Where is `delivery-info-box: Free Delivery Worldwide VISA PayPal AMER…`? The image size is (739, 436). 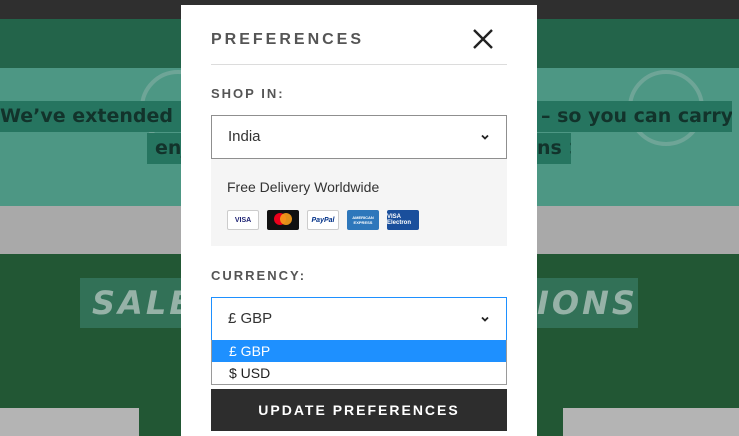 delivery-info-box: Free Delivery Worldwide VISA PayPal AMER… is located at coordinates (359, 202).